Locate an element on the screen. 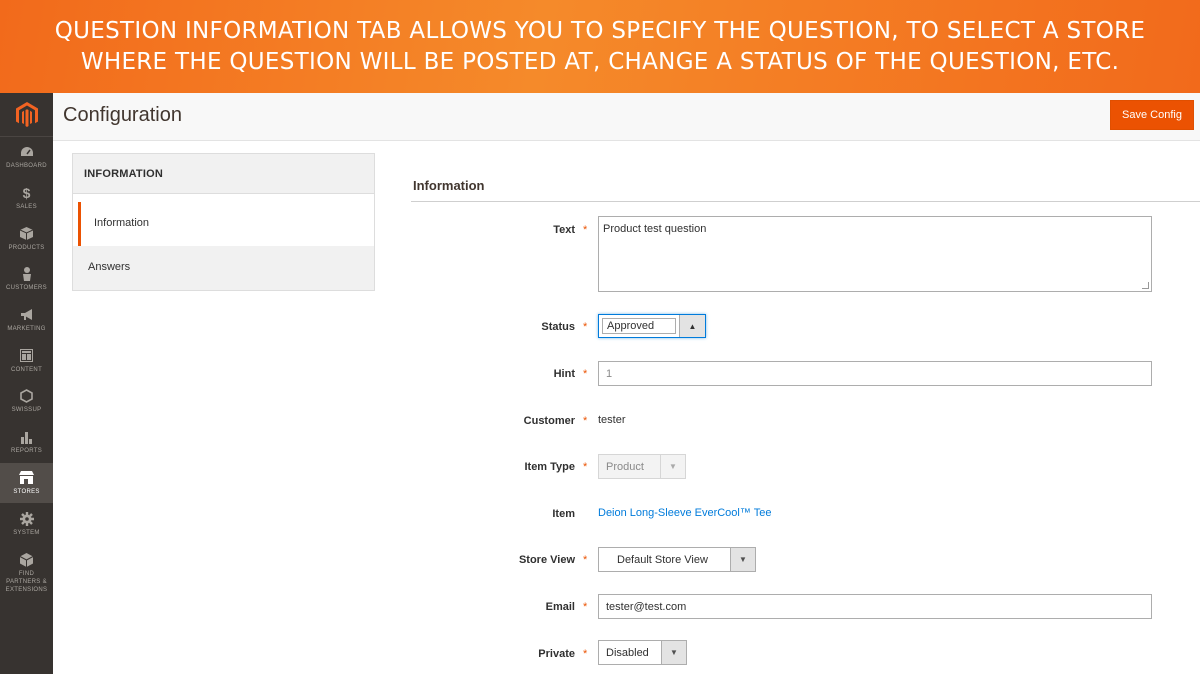 The width and height of the screenshot is (1200, 674). store-view-select-value: Default Store View is located at coordinates (662, 560).